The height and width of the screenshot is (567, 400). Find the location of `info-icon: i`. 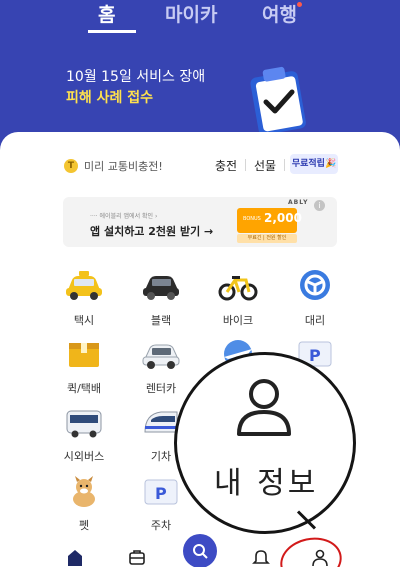

info-icon: i is located at coordinates (319, 205).